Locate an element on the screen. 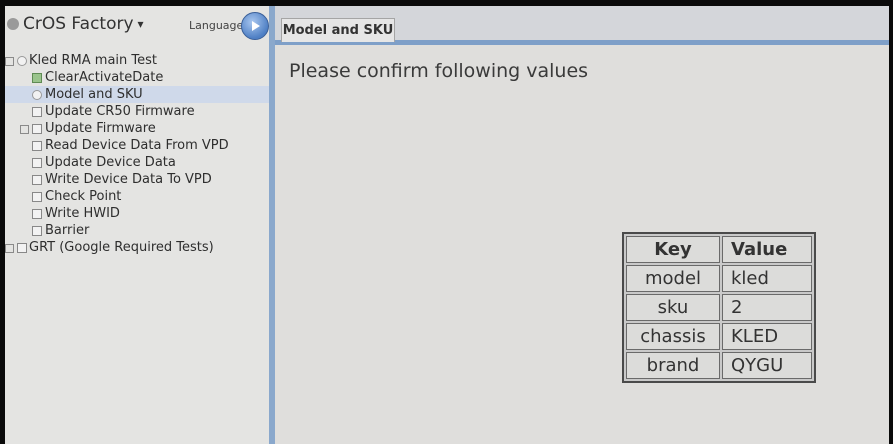  value-cell: kled is located at coordinates (767, 278).